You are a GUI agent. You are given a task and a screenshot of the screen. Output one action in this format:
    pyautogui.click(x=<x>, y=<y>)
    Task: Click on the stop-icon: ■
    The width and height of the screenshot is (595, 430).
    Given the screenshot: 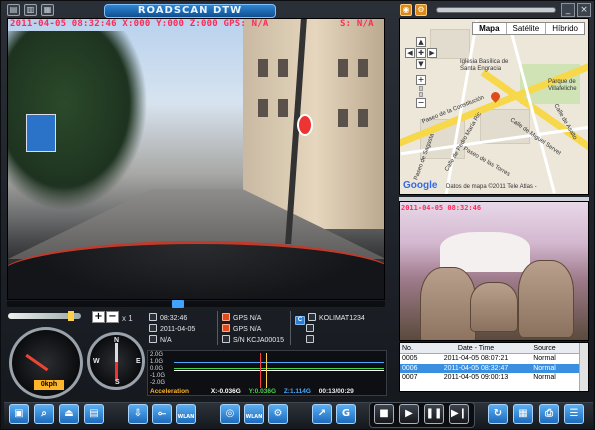 What is the action you would take?
    pyautogui.click(x=384, y=414)
    